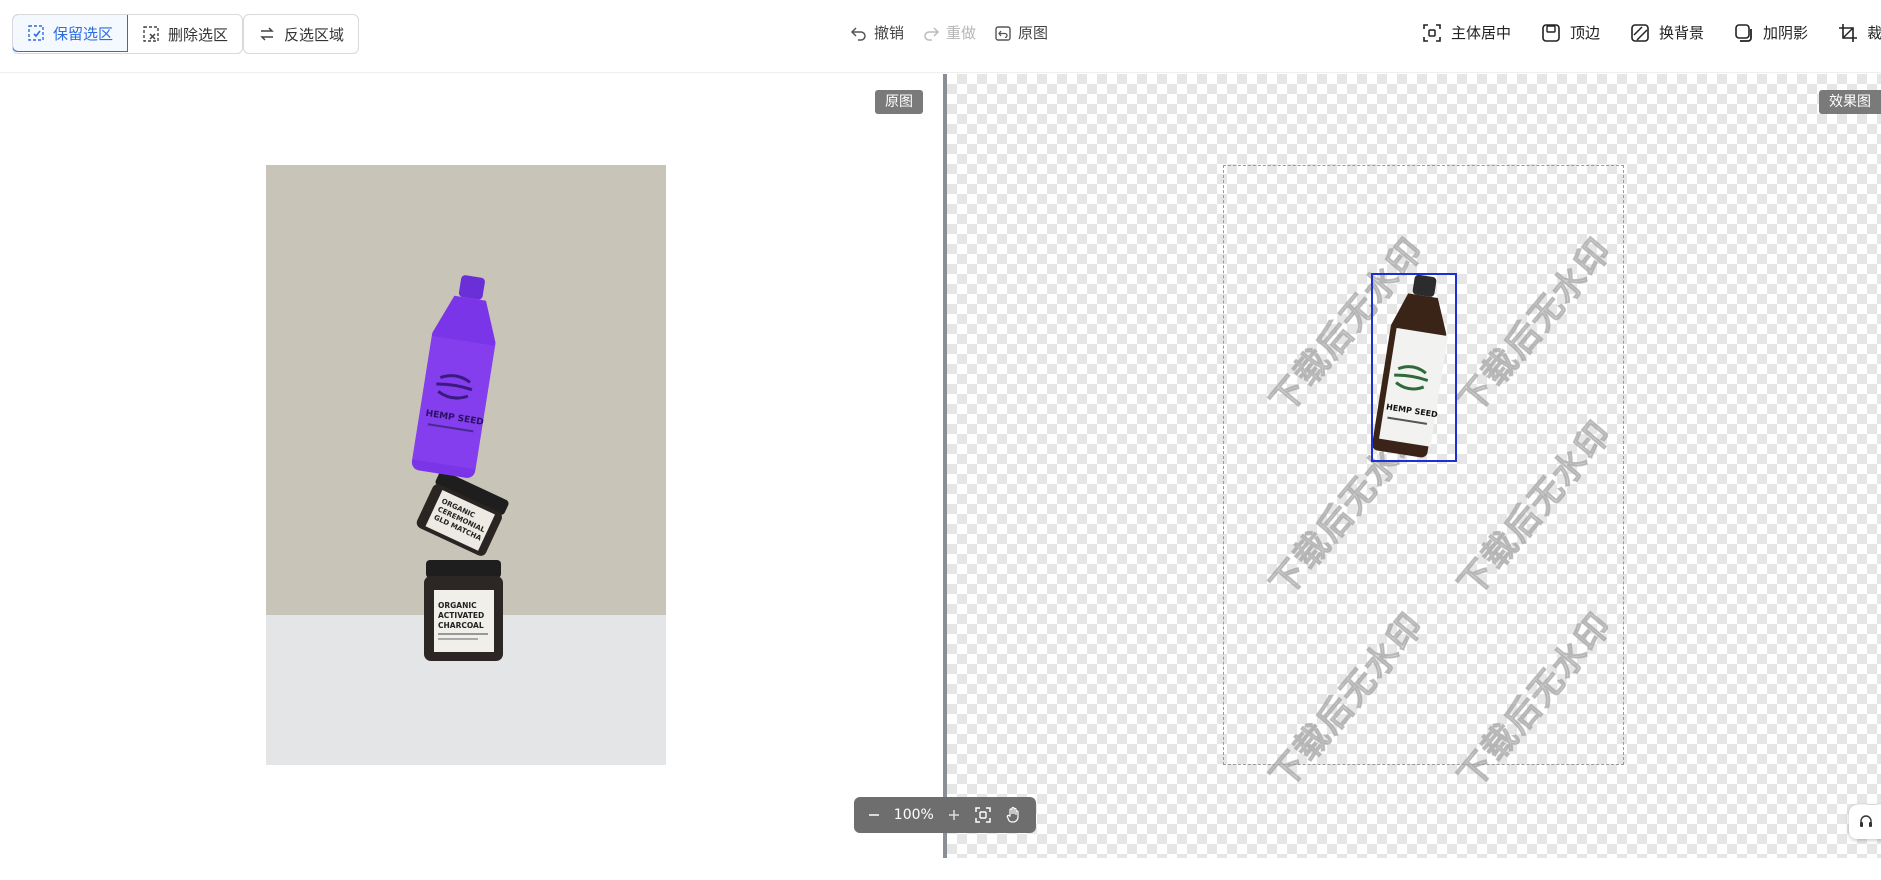 This screenshot has height=880, width=1881. Describe the element at coordinates (1874, 33) in the screenshot. I see `crop-label: 裁剪` at that location.